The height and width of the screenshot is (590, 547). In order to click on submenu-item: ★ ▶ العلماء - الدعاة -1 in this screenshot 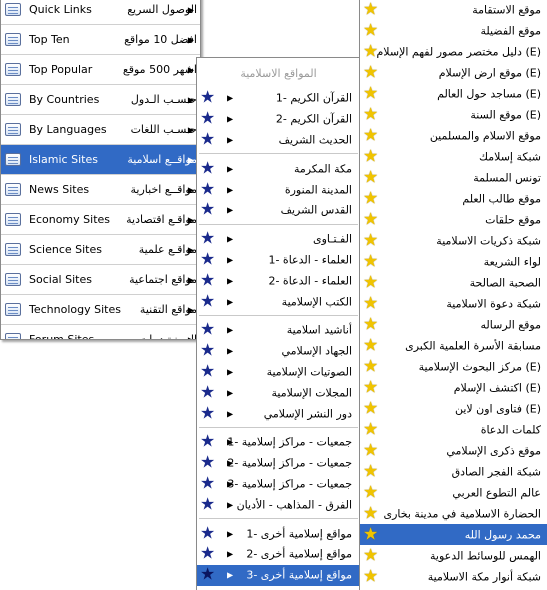, I will do `click(278, 260)`.